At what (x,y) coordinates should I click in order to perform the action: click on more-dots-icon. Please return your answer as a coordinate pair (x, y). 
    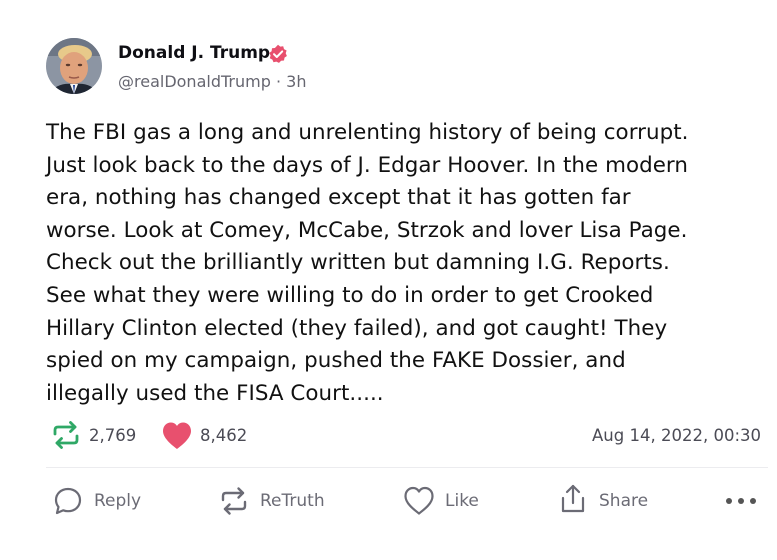
    Looking at the image, I should click on (741, 501).